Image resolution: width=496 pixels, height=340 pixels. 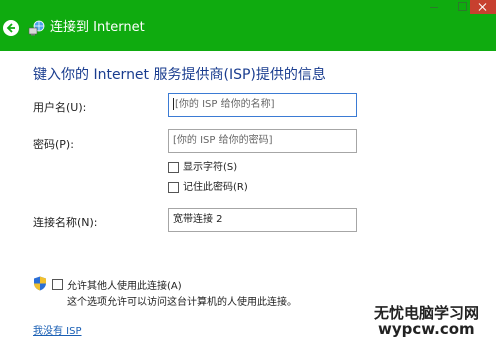 I want to click on password-field: [你的 ISP 给你的密码], so click(x=262, y=141).